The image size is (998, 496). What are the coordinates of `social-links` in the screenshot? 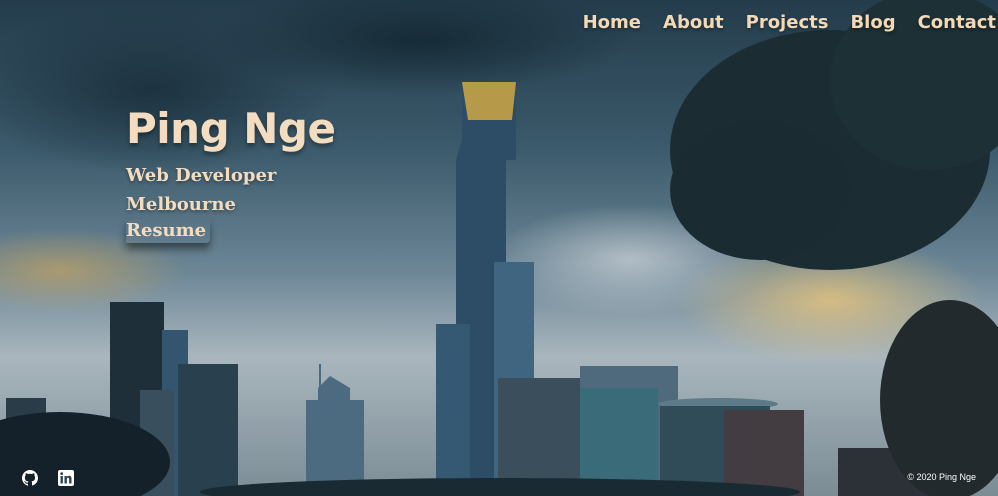 It's located at (48, 478).